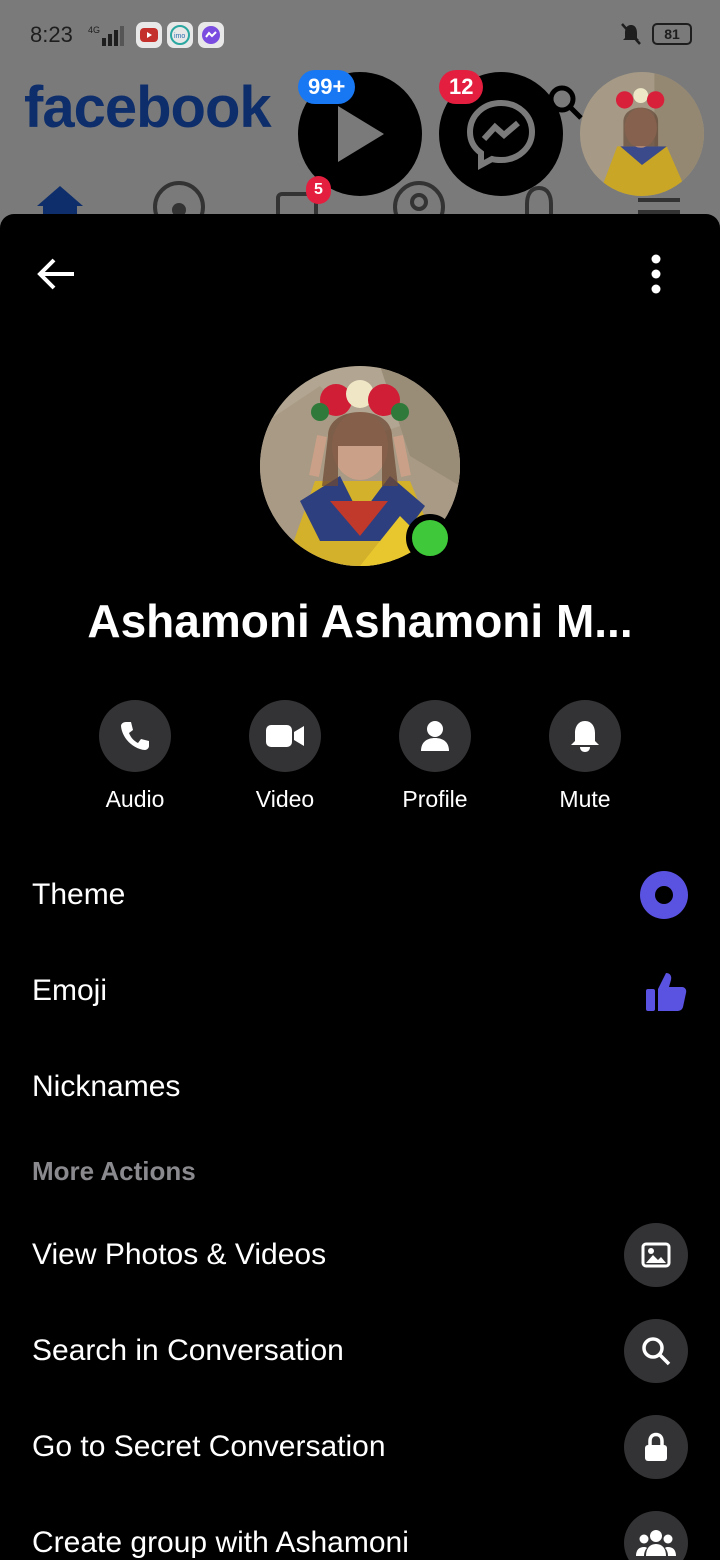 This screenshot has height=1560, width=720. I want to click on svg-text: imo, so click(179, 36).